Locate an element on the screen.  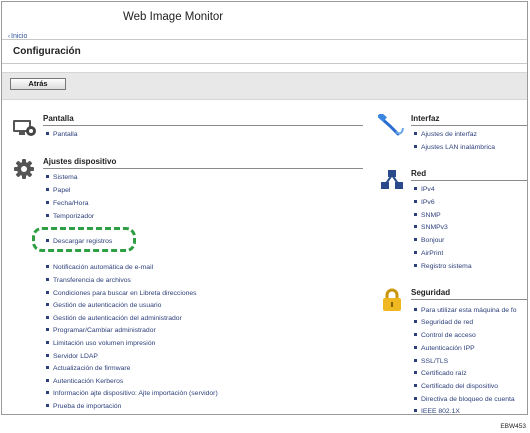
menu-item-label: Limitación uso volumen impresión is located at coordinates (104, 343).